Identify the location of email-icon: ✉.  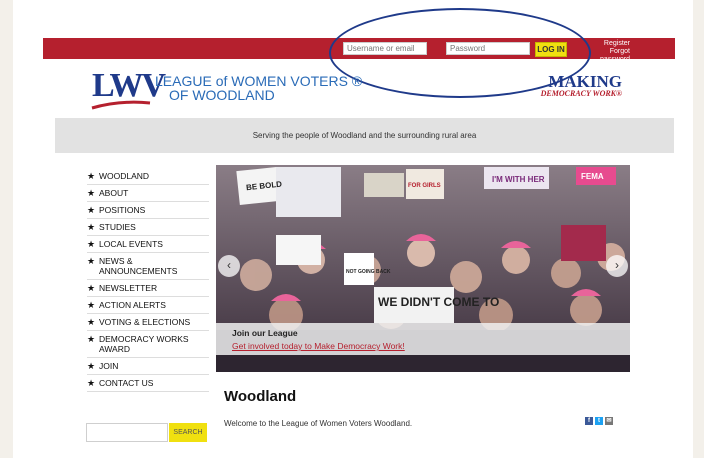
(609, 421).